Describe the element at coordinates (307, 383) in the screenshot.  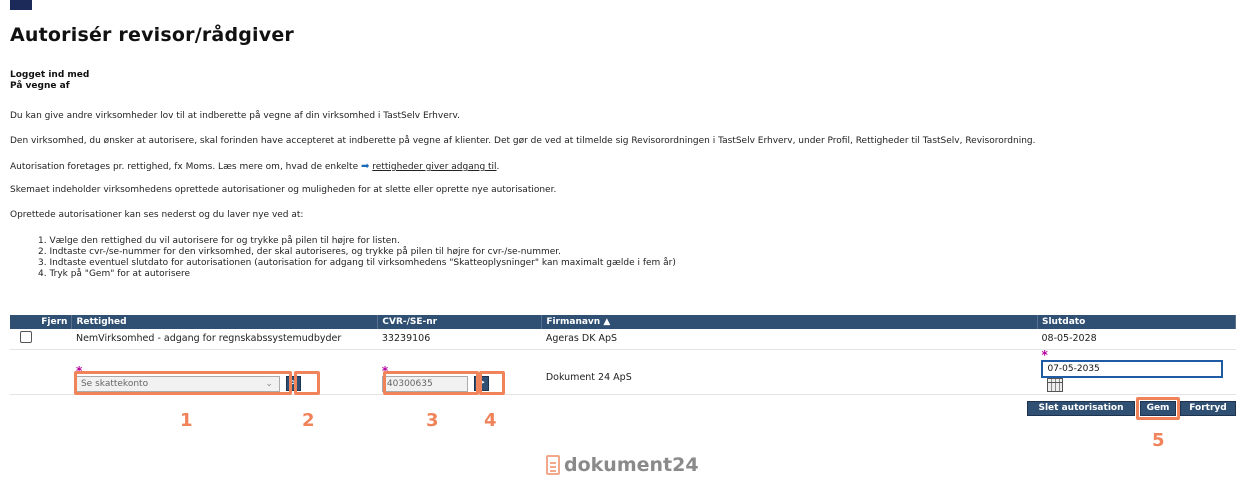
I see `highlight-right-go` at that location.